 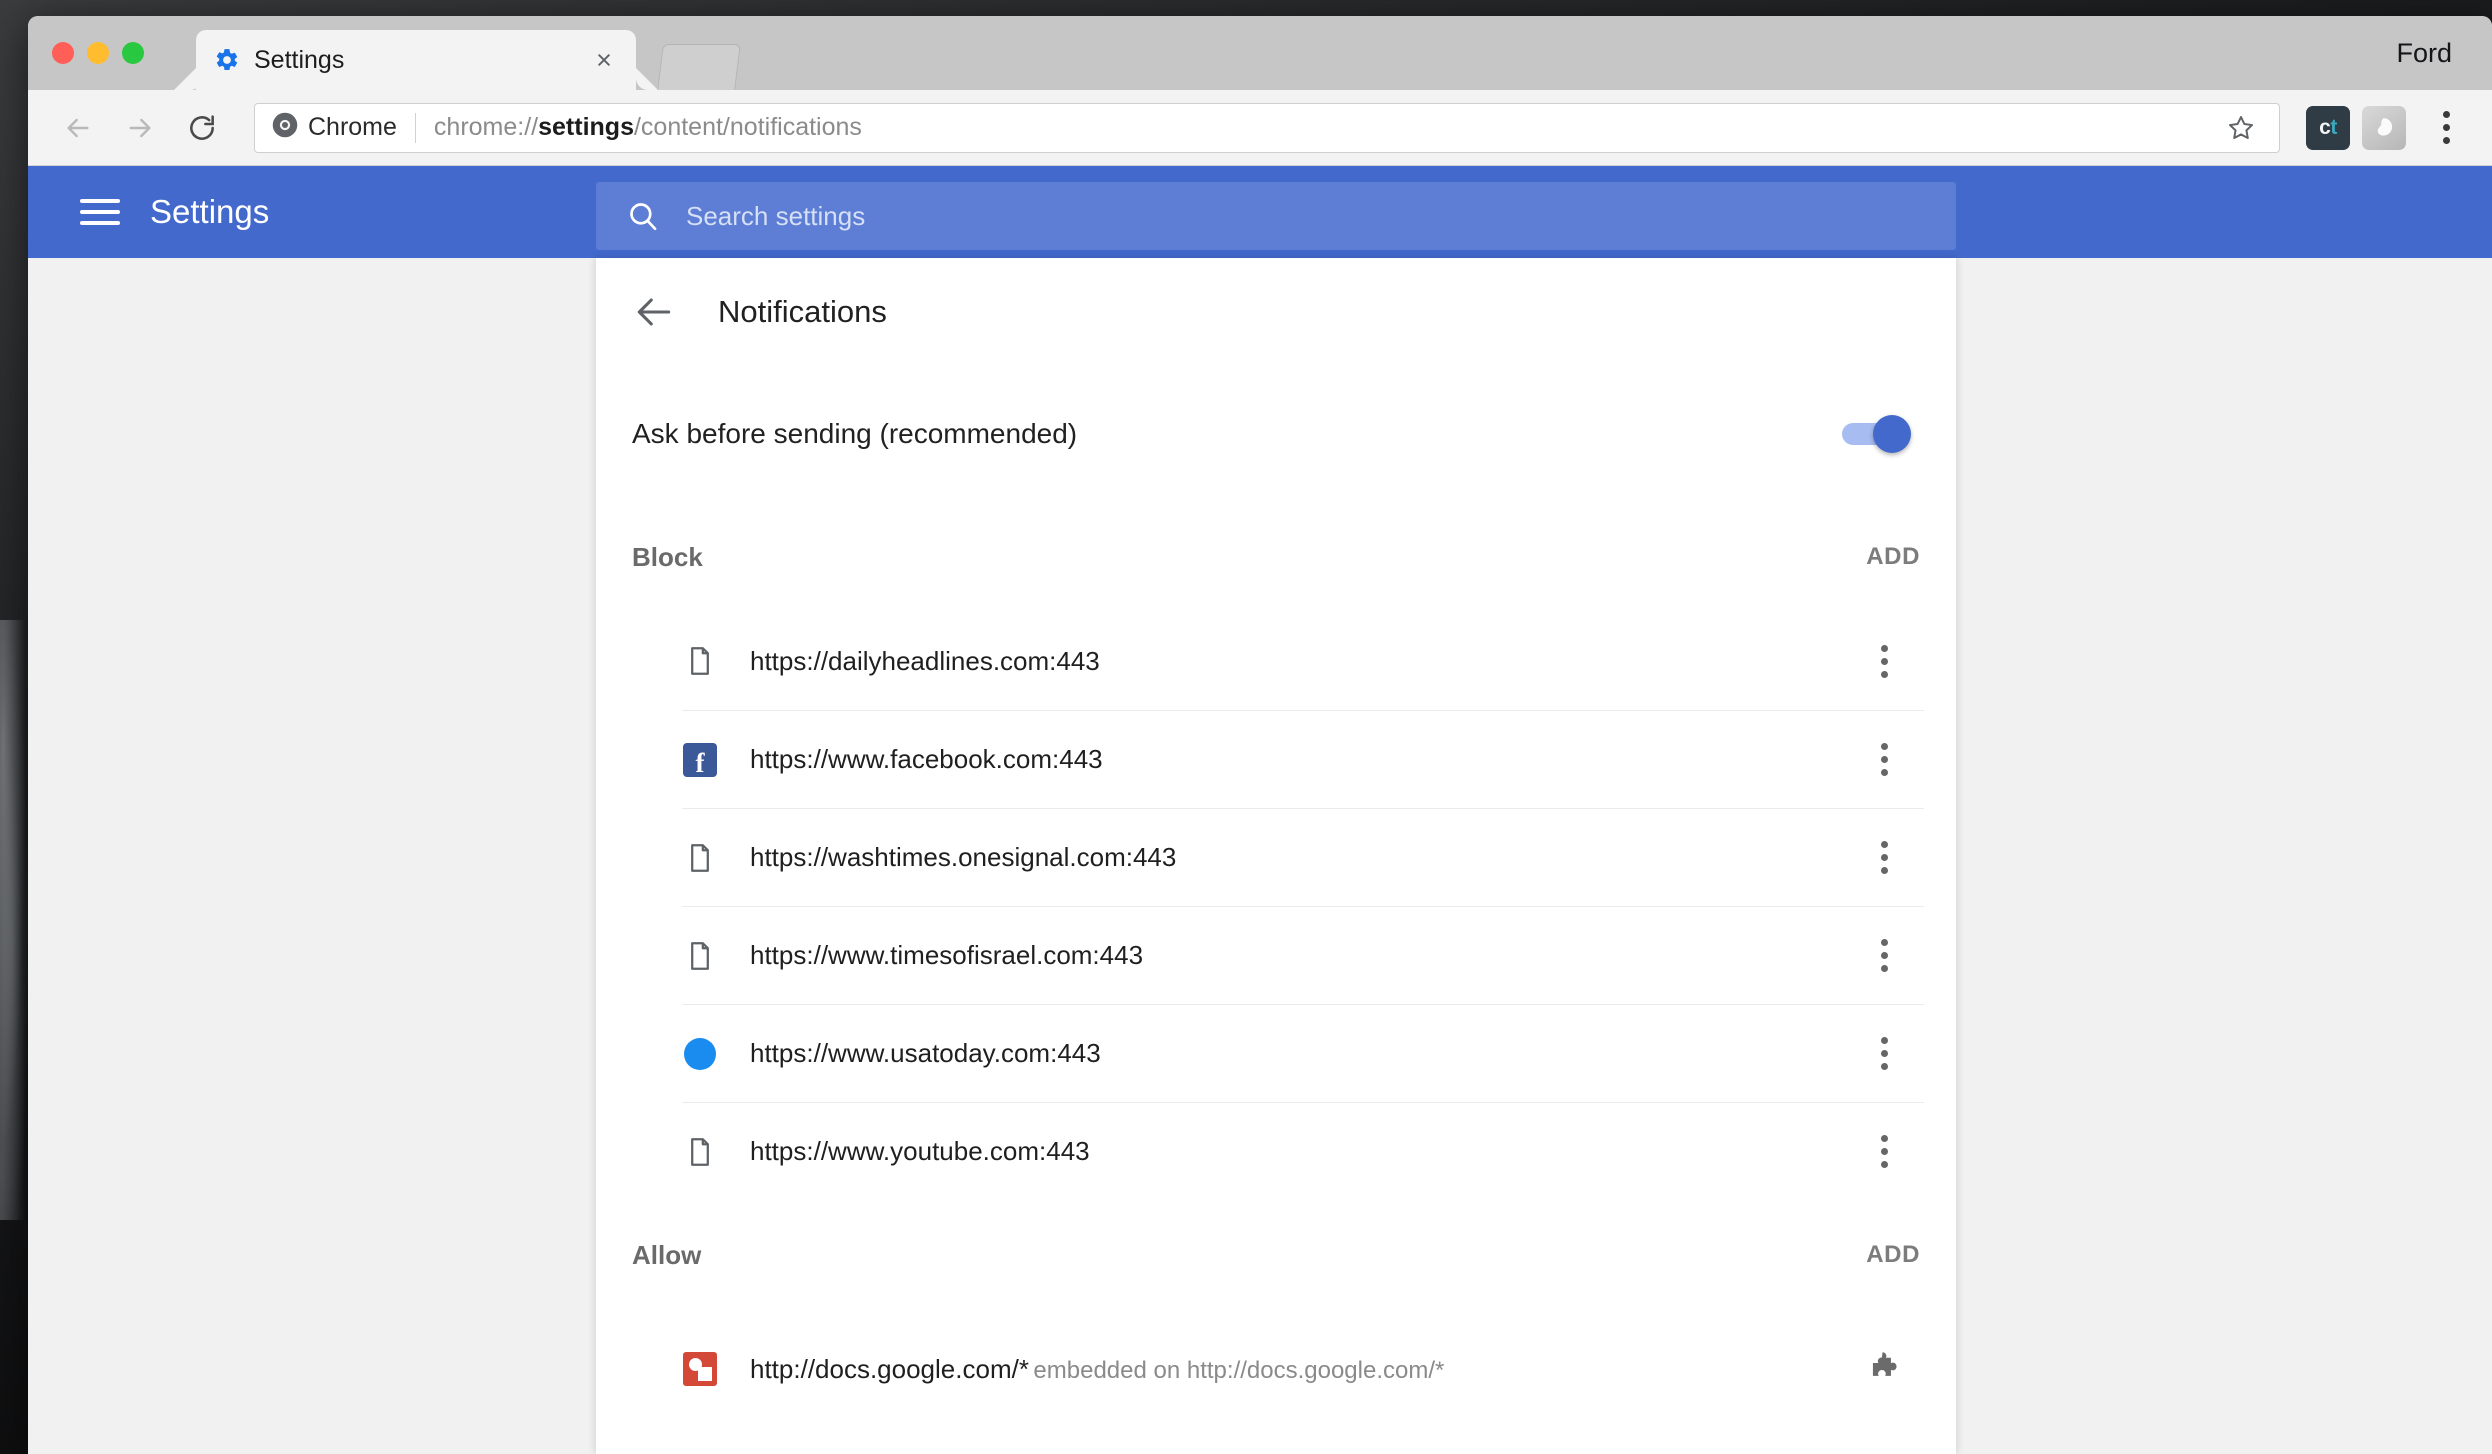 What do you see at coordinates (2424, 53) in the screenshot?
I see `profile-name: Ford` at bounding box center [2424, 53].